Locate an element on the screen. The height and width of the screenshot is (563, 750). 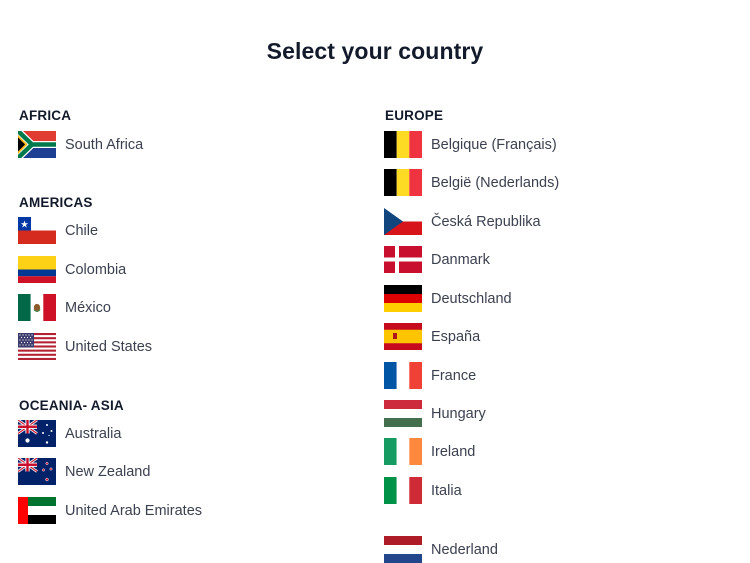
country-label: Hungary is located at coordinates (458, 413).